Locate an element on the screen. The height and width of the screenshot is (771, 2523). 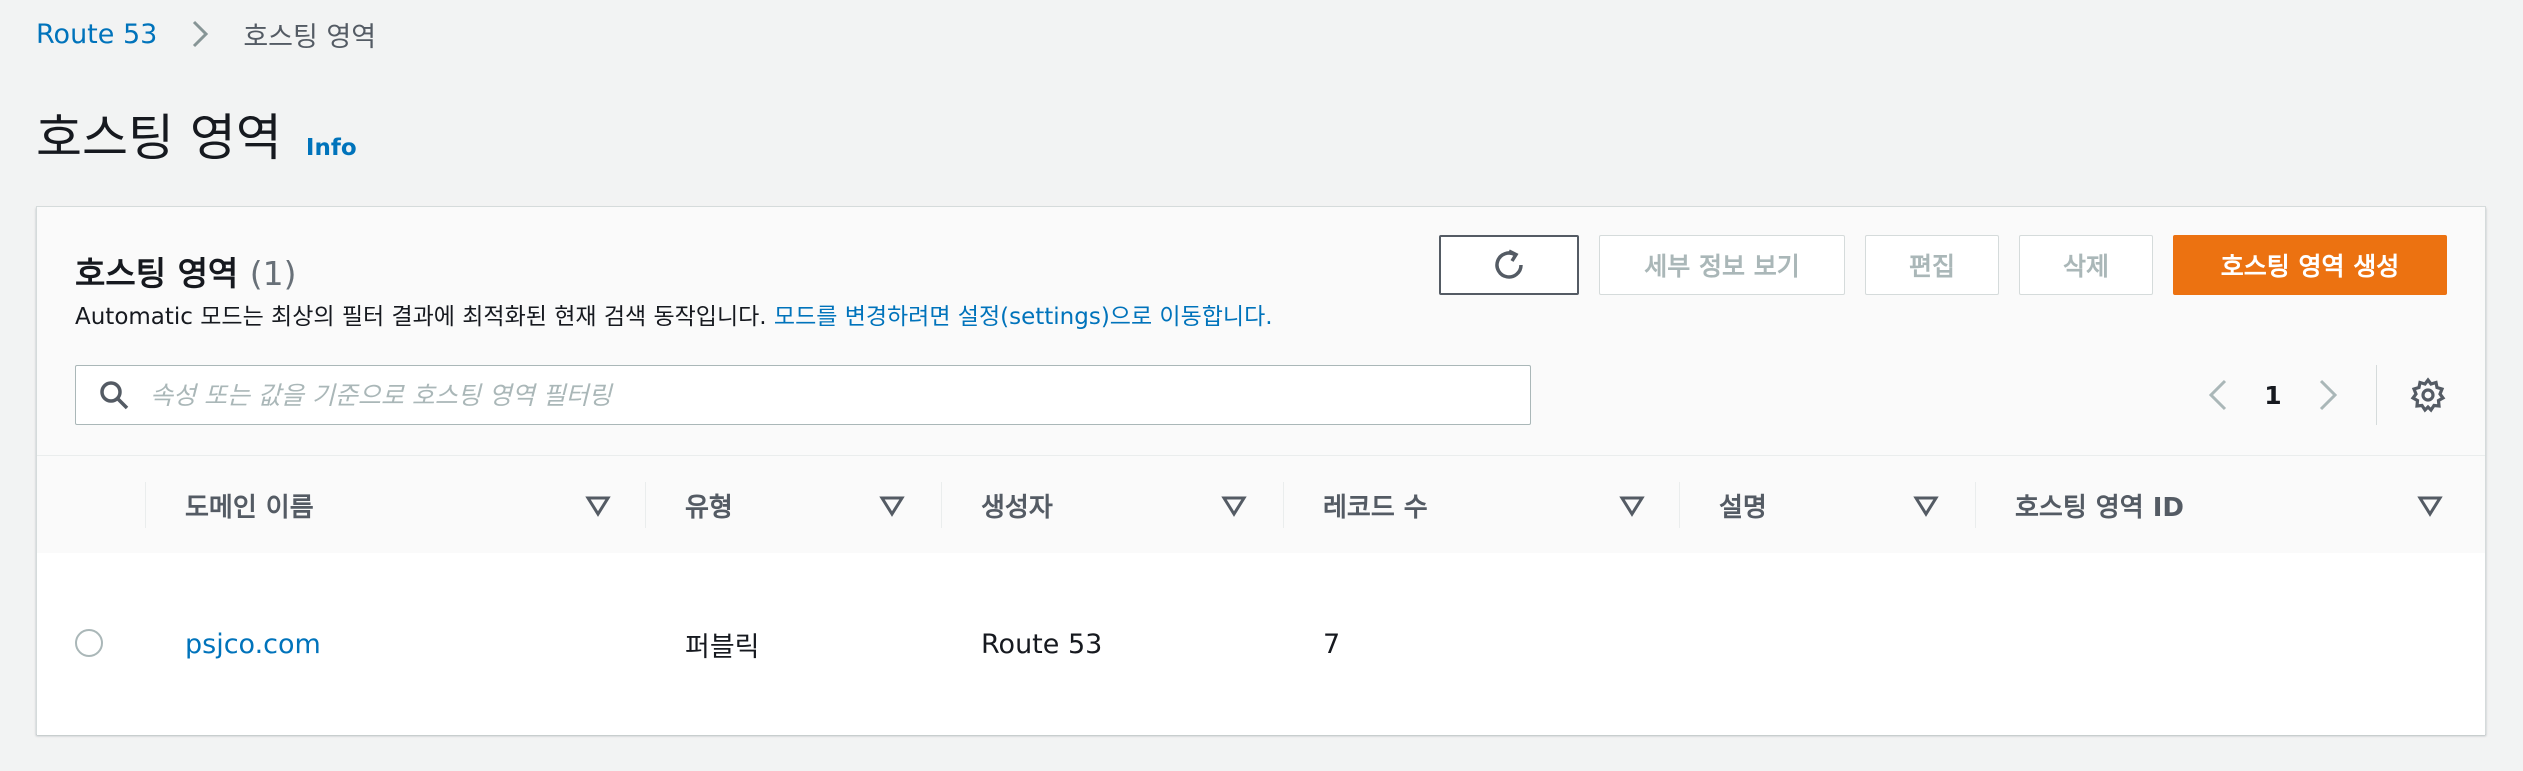
search-icon is located at coordinates (114, 395).